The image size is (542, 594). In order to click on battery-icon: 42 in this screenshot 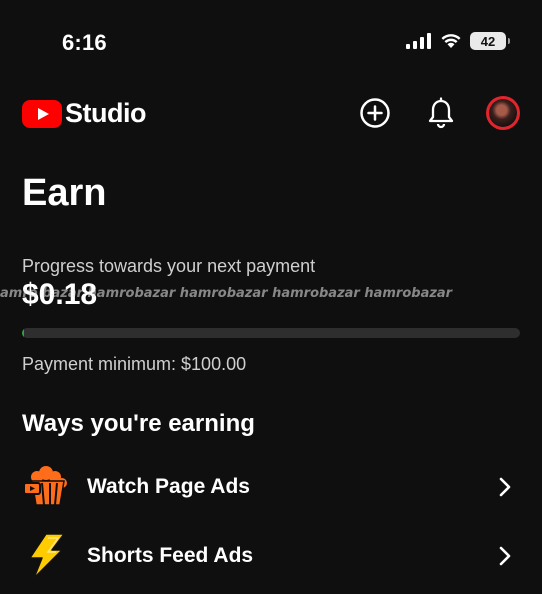, I will do `click(490, 41)`.